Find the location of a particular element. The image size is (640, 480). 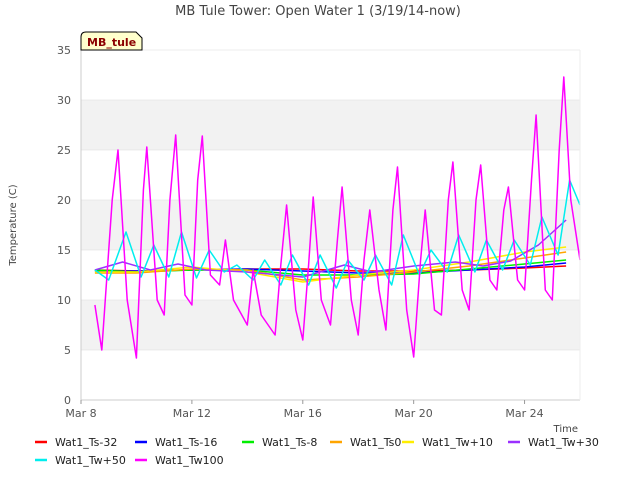

y-tick-label: 0 is located at coordinates (67, 400).